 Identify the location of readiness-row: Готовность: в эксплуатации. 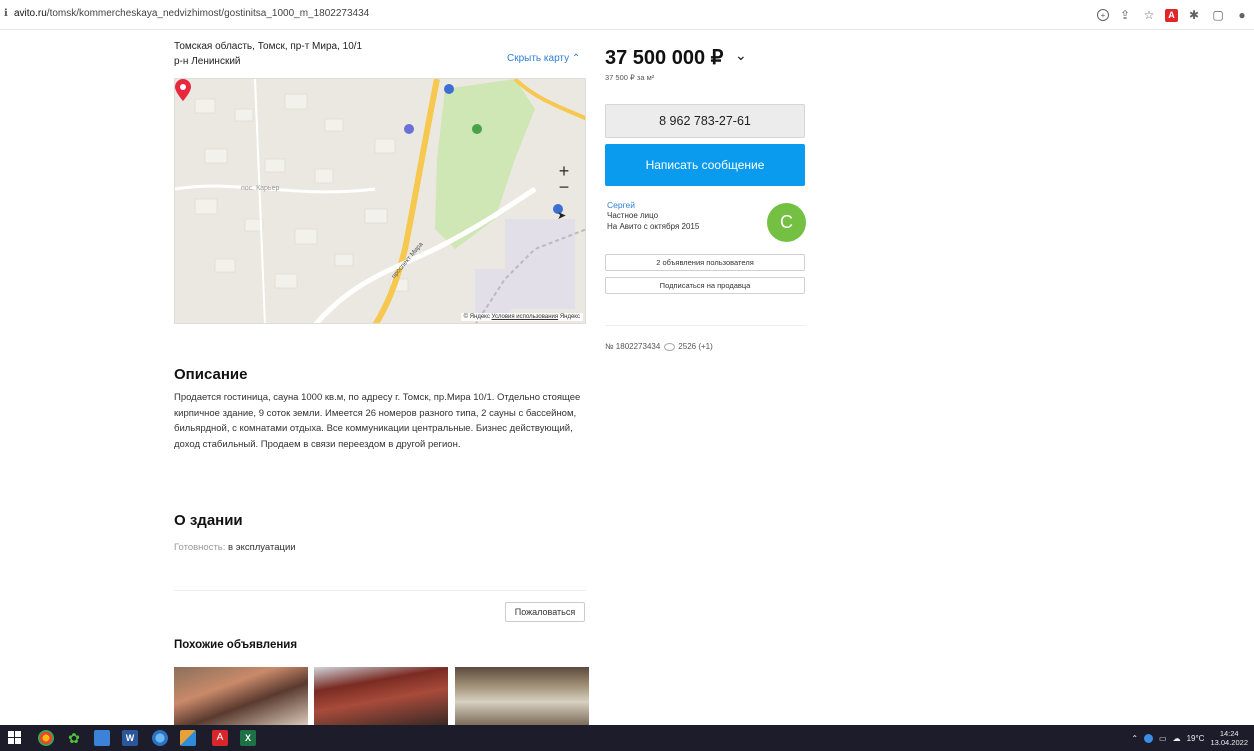
(235, 547).